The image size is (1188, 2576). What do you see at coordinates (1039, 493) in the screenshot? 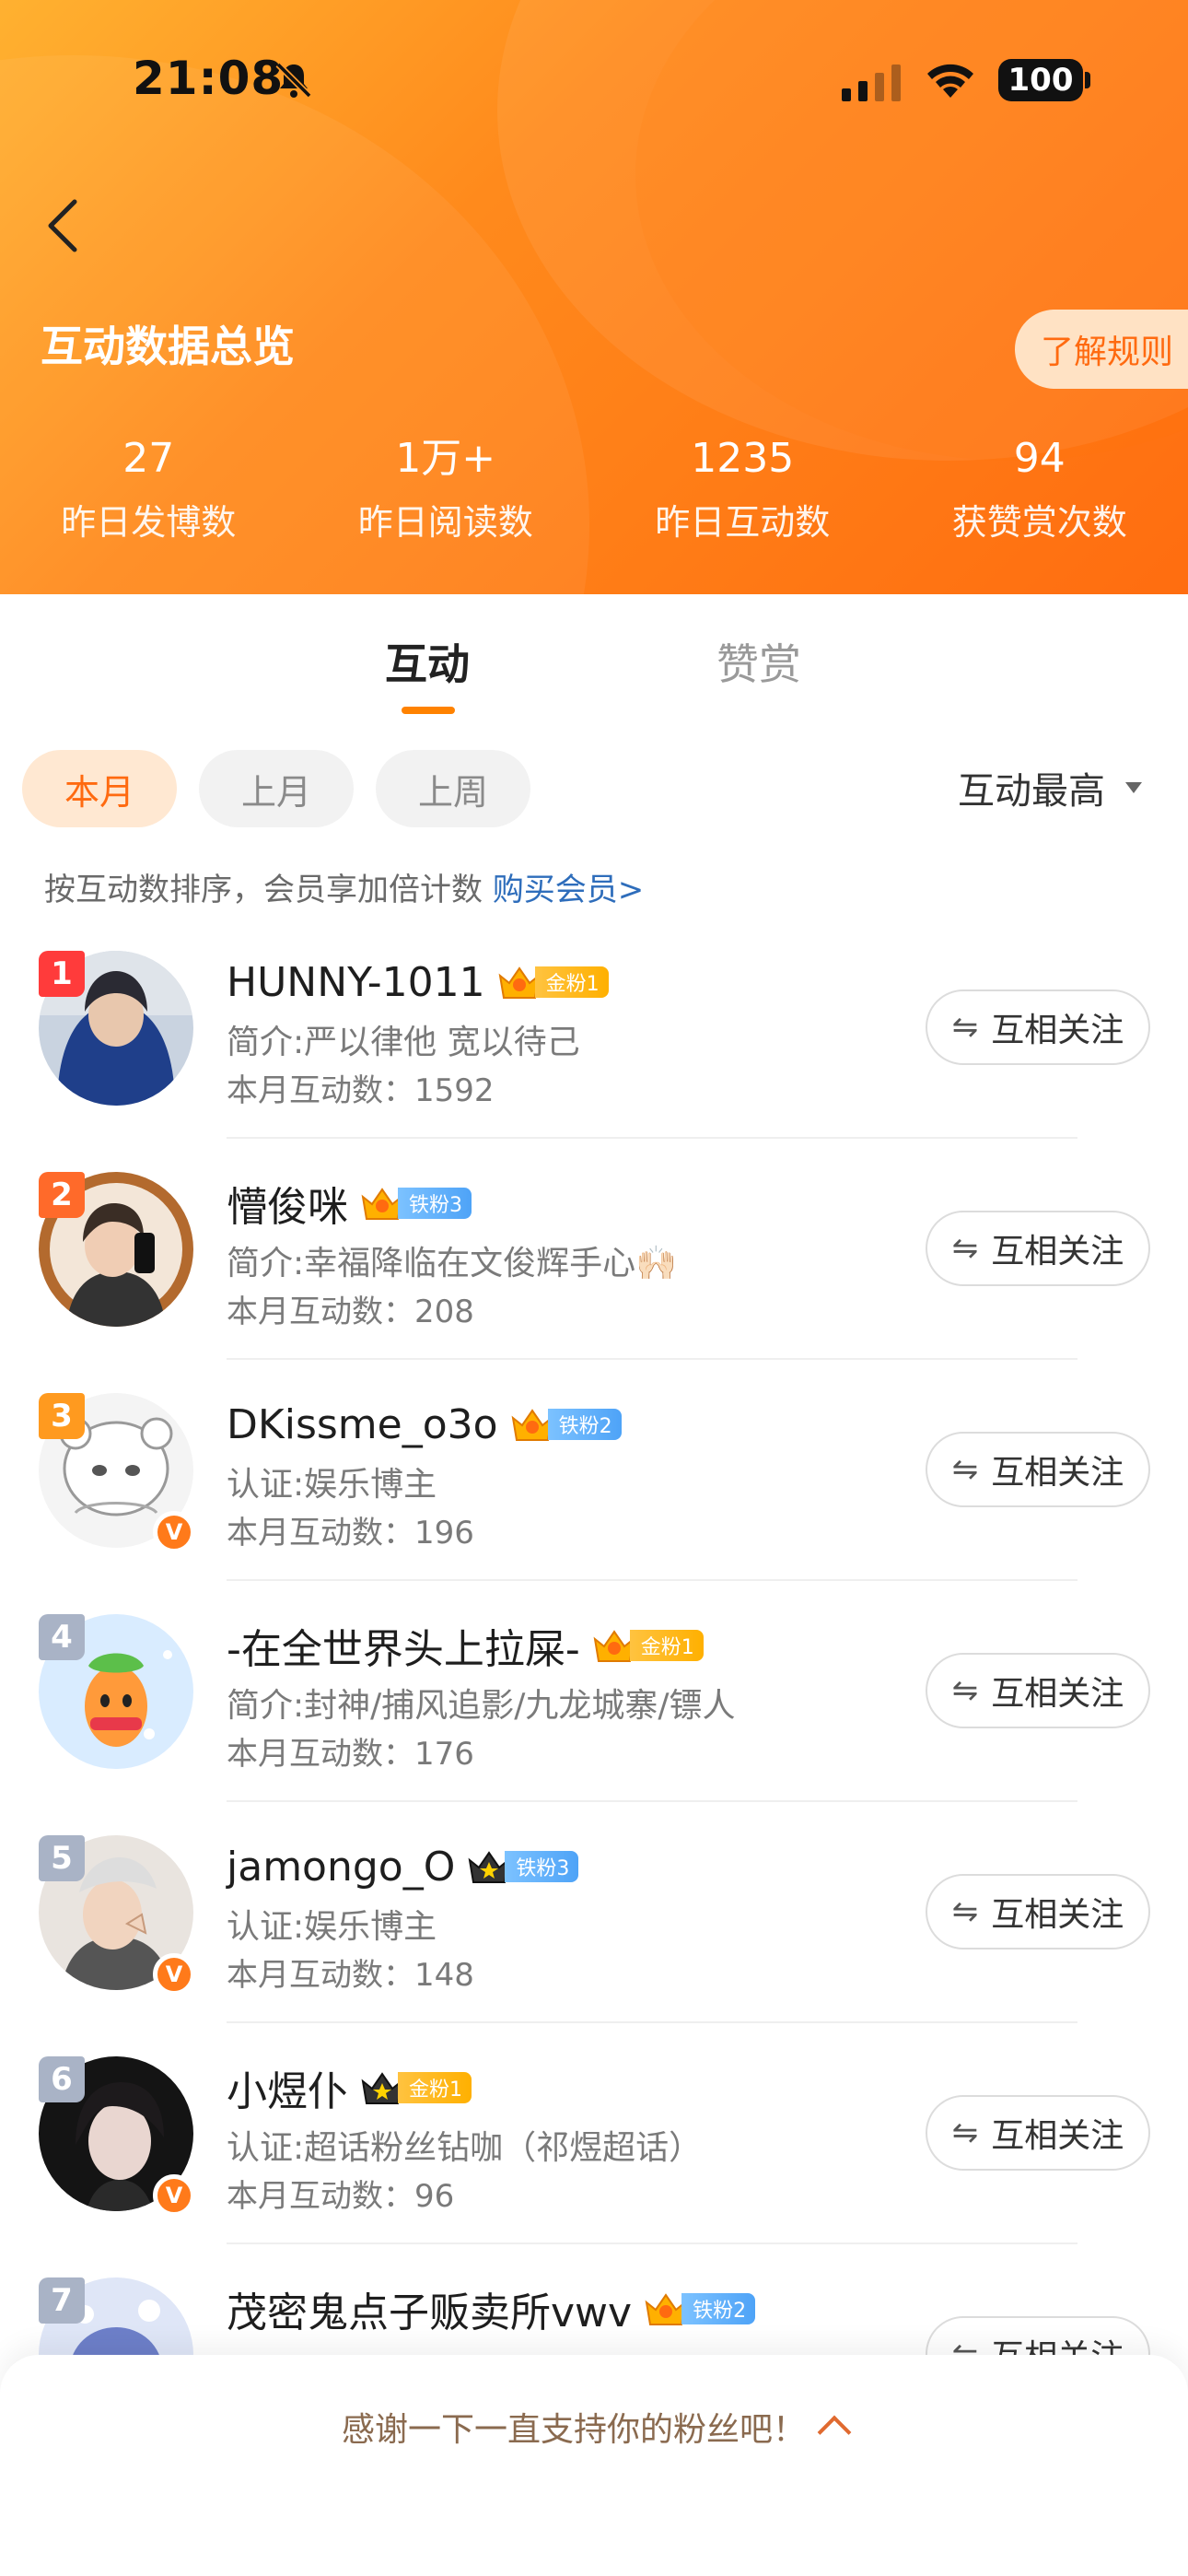
I see `stat-rewards: 94 获赞赏次数` at bounding box center [1039, 493].